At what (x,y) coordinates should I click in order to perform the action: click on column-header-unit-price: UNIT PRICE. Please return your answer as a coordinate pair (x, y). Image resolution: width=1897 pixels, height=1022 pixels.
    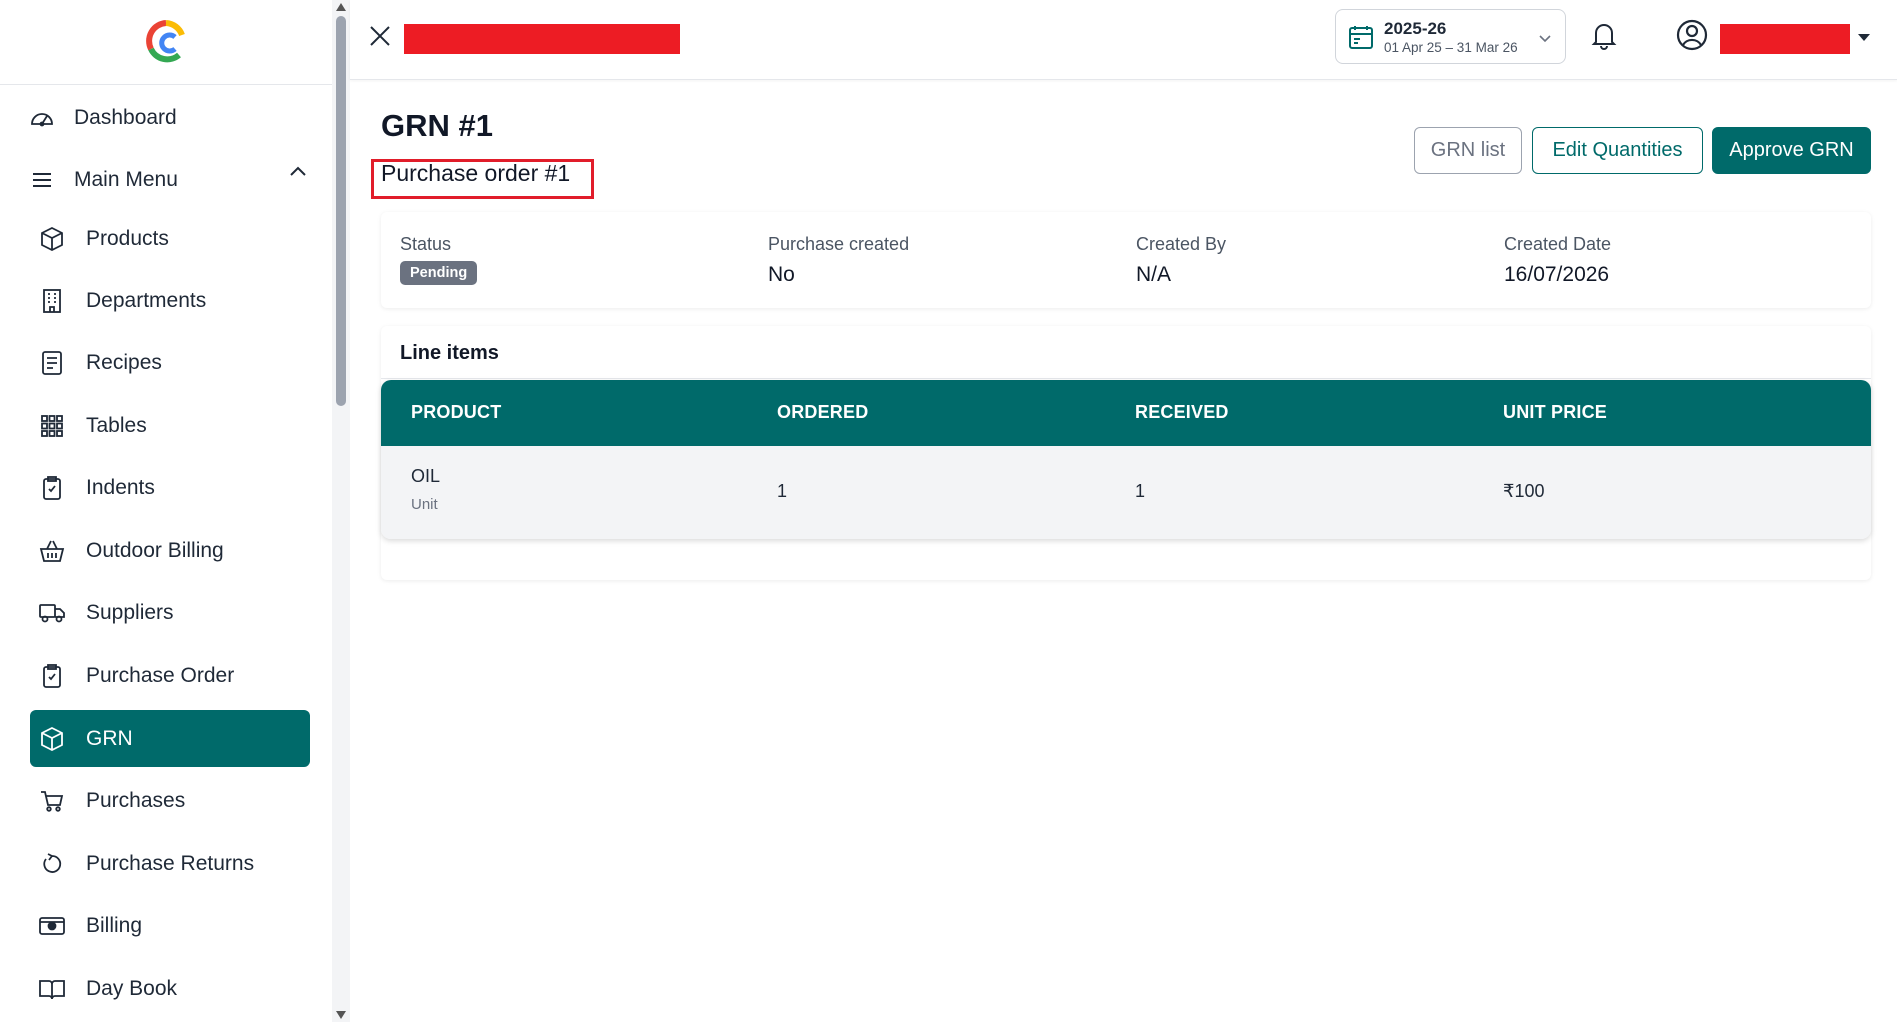
    Looking at the image, I should click on (1555, 412).